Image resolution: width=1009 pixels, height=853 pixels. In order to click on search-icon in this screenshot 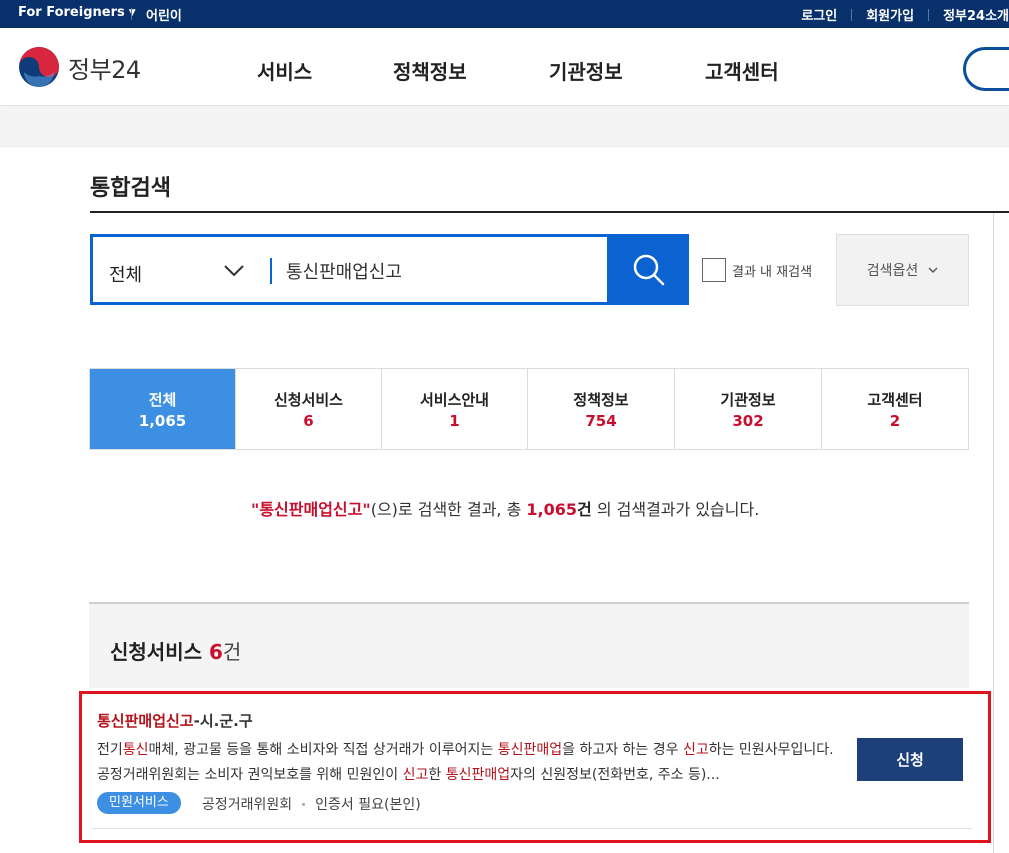, I will do `click(649, 269)`.